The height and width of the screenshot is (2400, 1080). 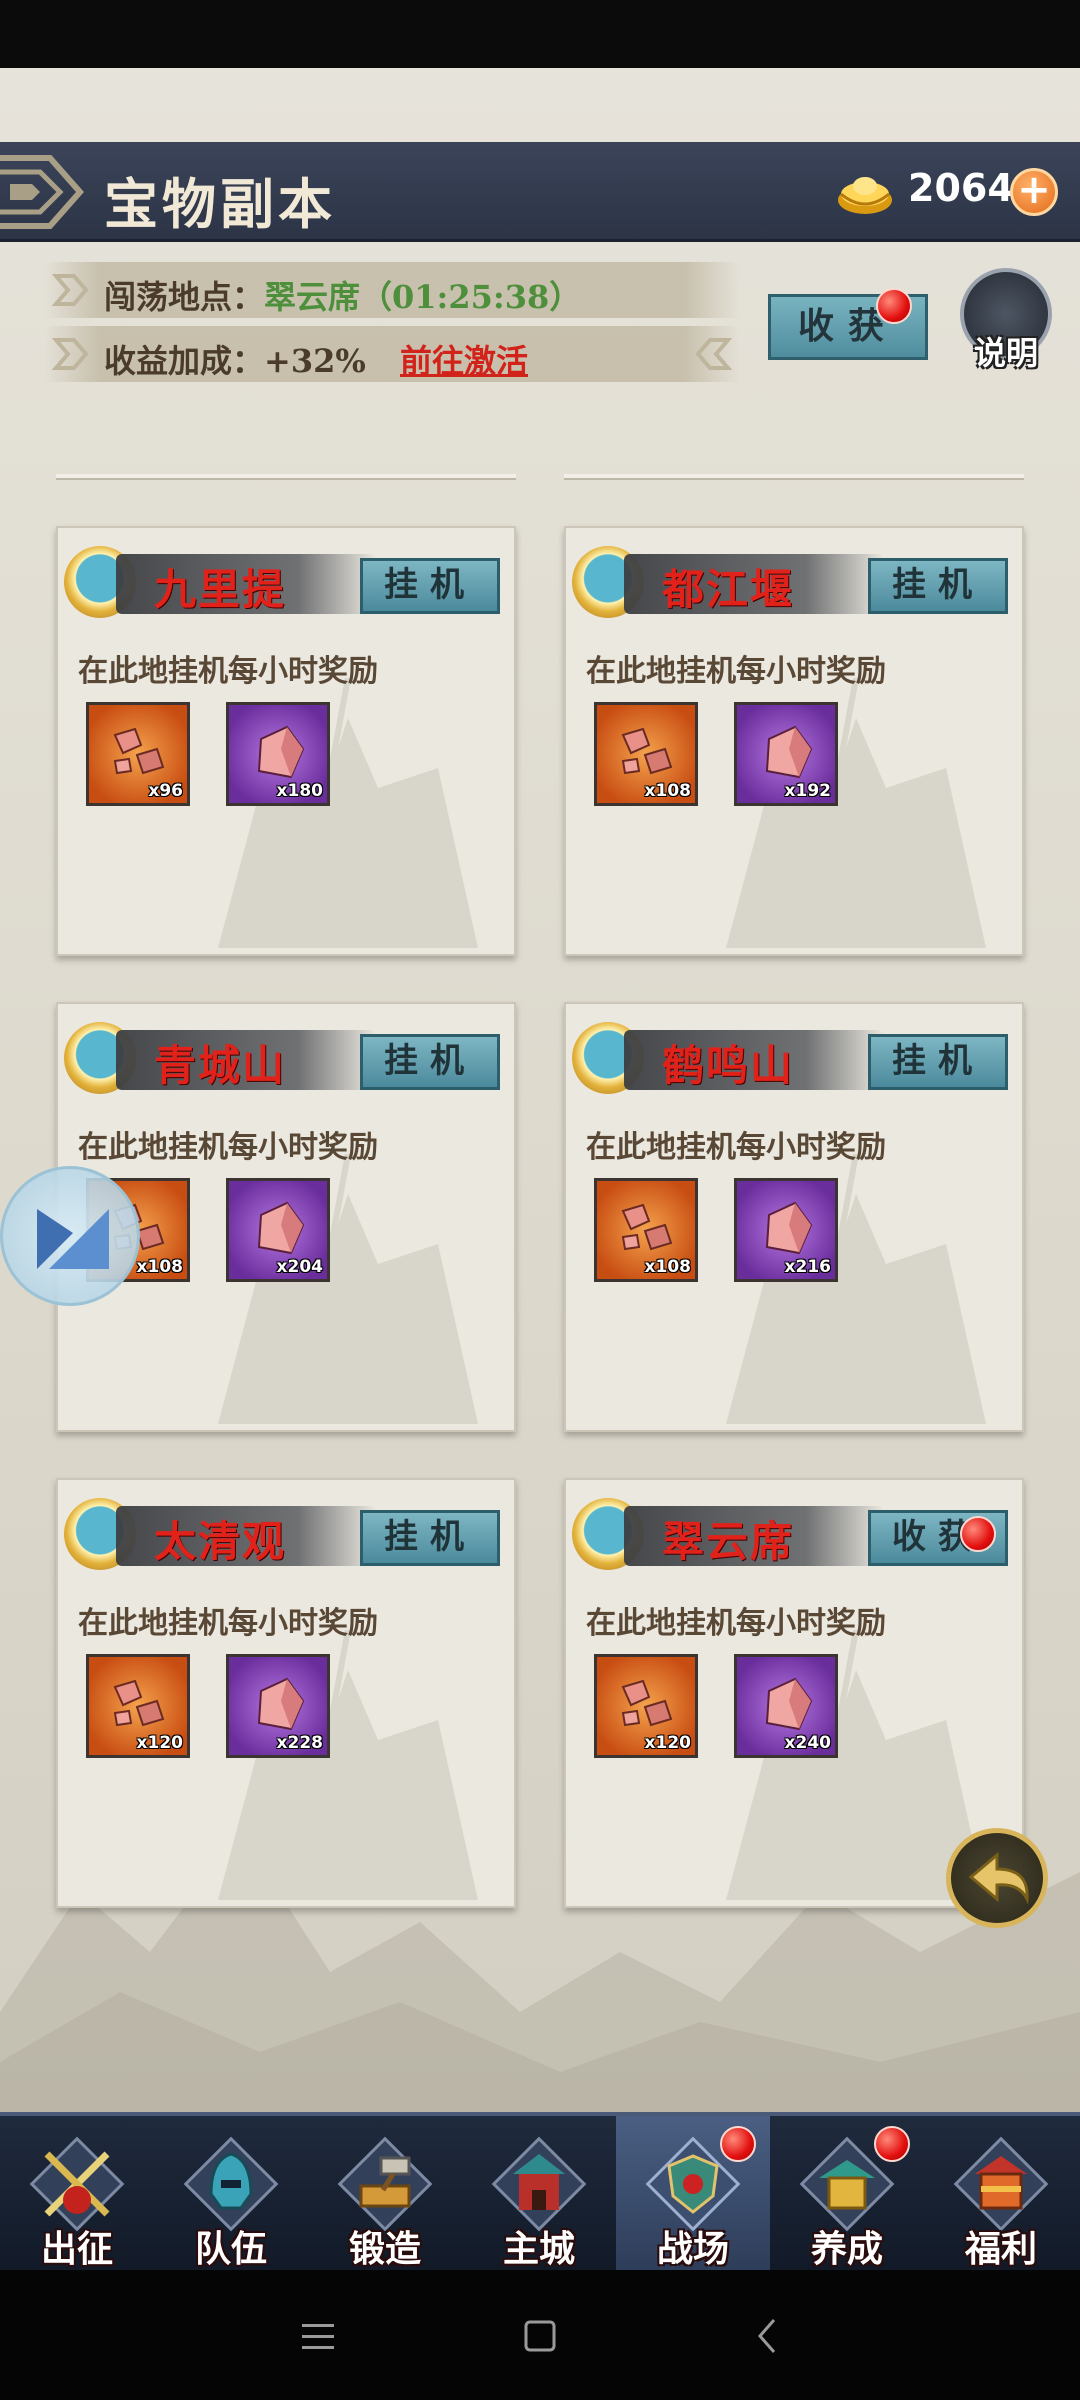 I want to click on stage-card: 鹤鸣山 挂机 在此地挂机每小时奖励 x108 x216, so click(x=794, y=1217).